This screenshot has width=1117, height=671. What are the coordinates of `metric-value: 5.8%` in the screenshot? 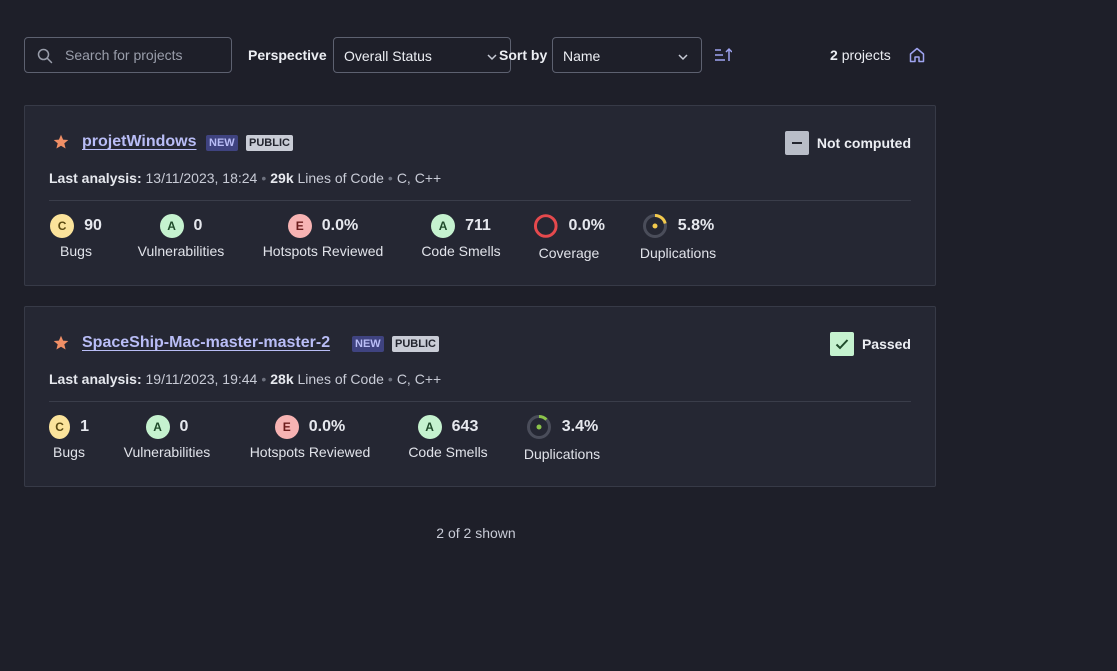 It's located at (696, 225).